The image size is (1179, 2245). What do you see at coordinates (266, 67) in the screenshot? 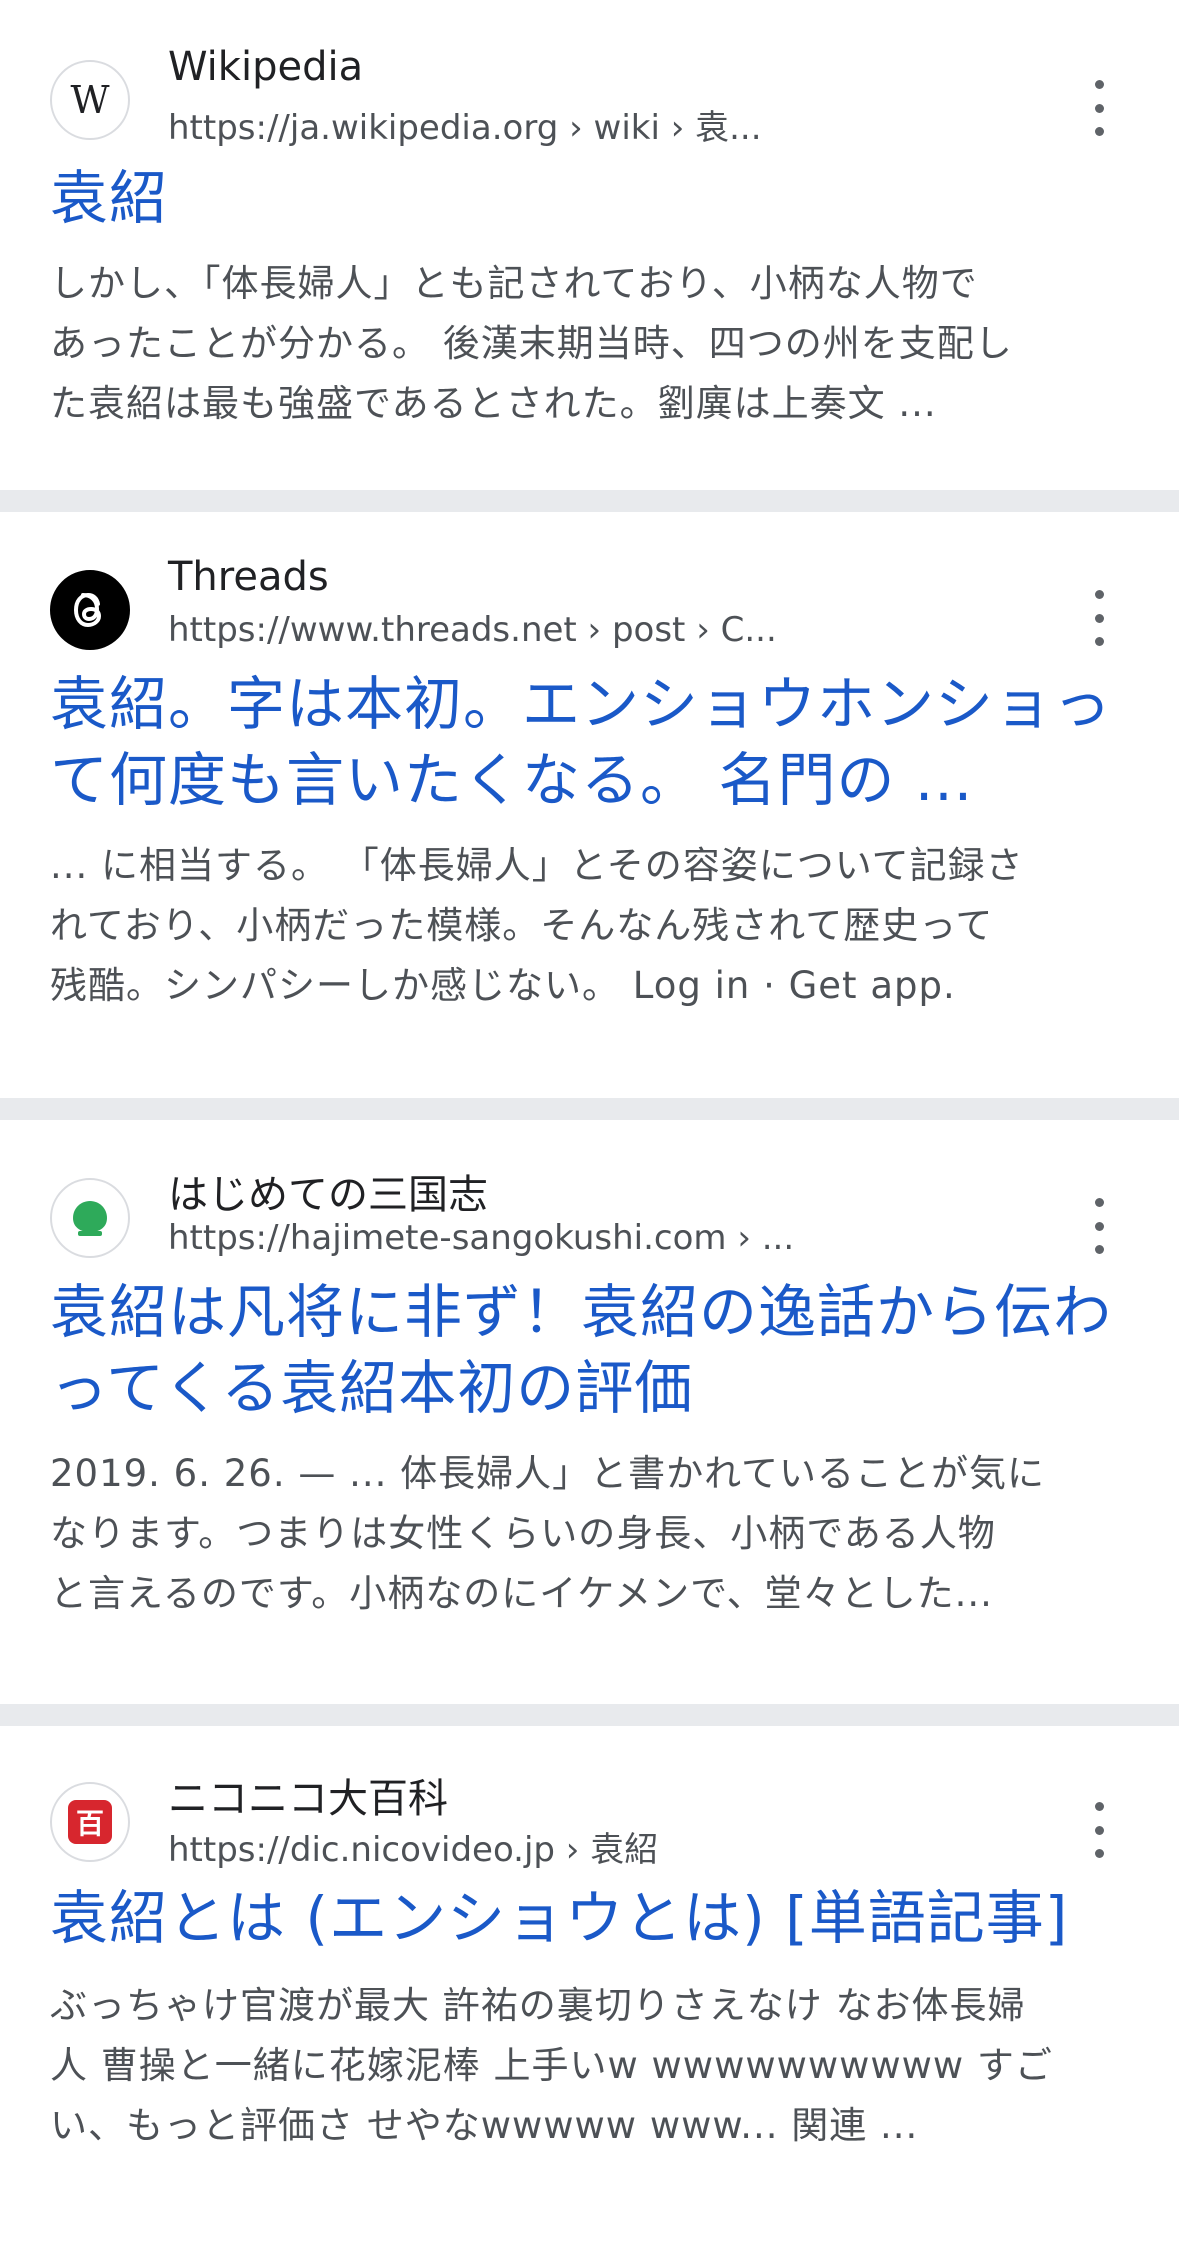
I see `site-name: Wikipedia` at bounding box center [266, 67].